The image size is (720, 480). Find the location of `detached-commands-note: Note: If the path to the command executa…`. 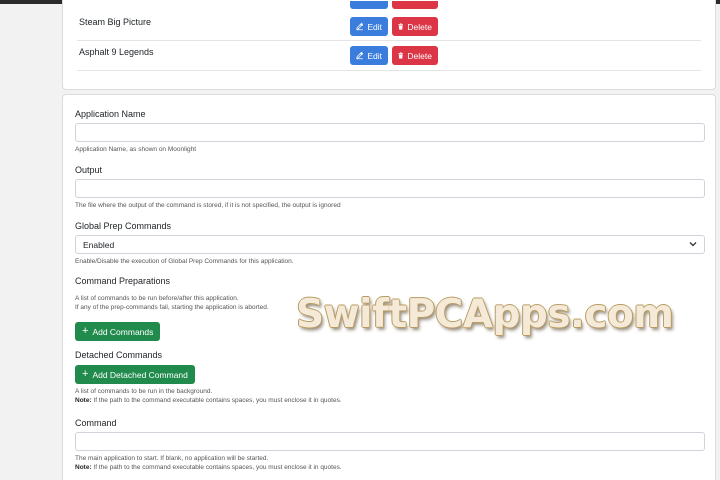

detached-commands-note: Note: If the path to the command executa… is located at coordinates (208, 400).